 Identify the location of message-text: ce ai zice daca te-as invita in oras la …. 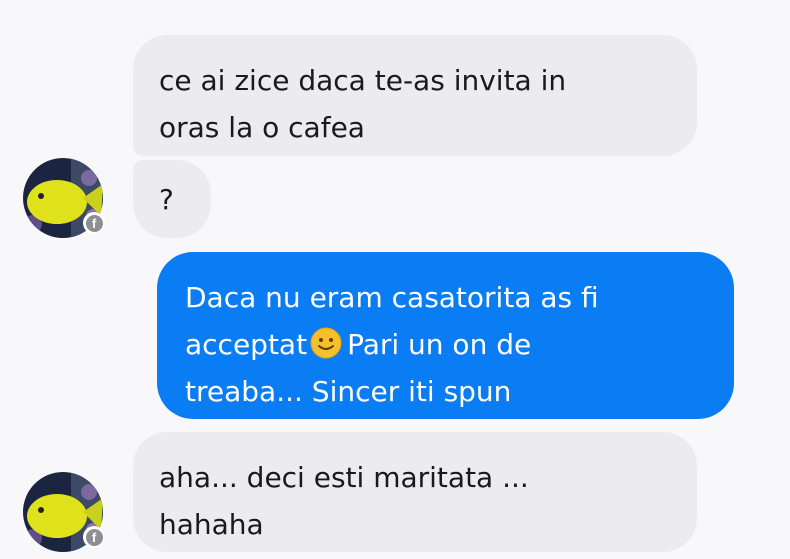
(363, 104).